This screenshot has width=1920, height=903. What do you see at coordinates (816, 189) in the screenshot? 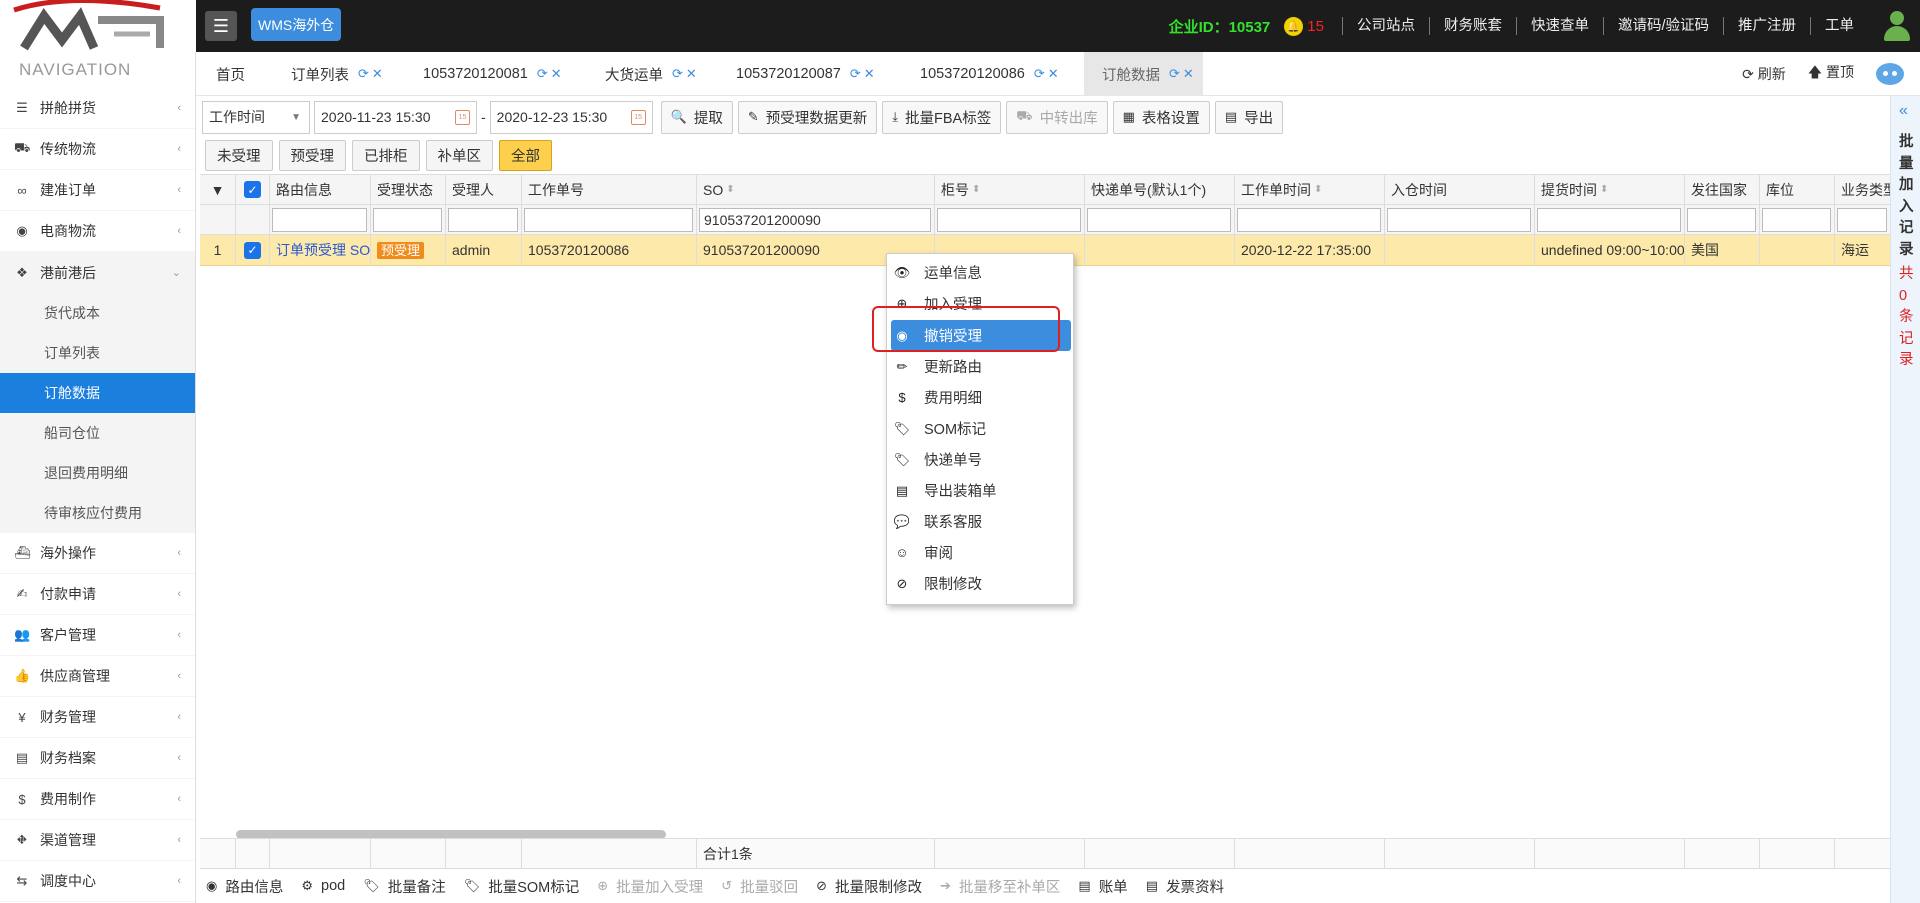
I see `col-so: SO ⬍` at bounding box center [816, 189].